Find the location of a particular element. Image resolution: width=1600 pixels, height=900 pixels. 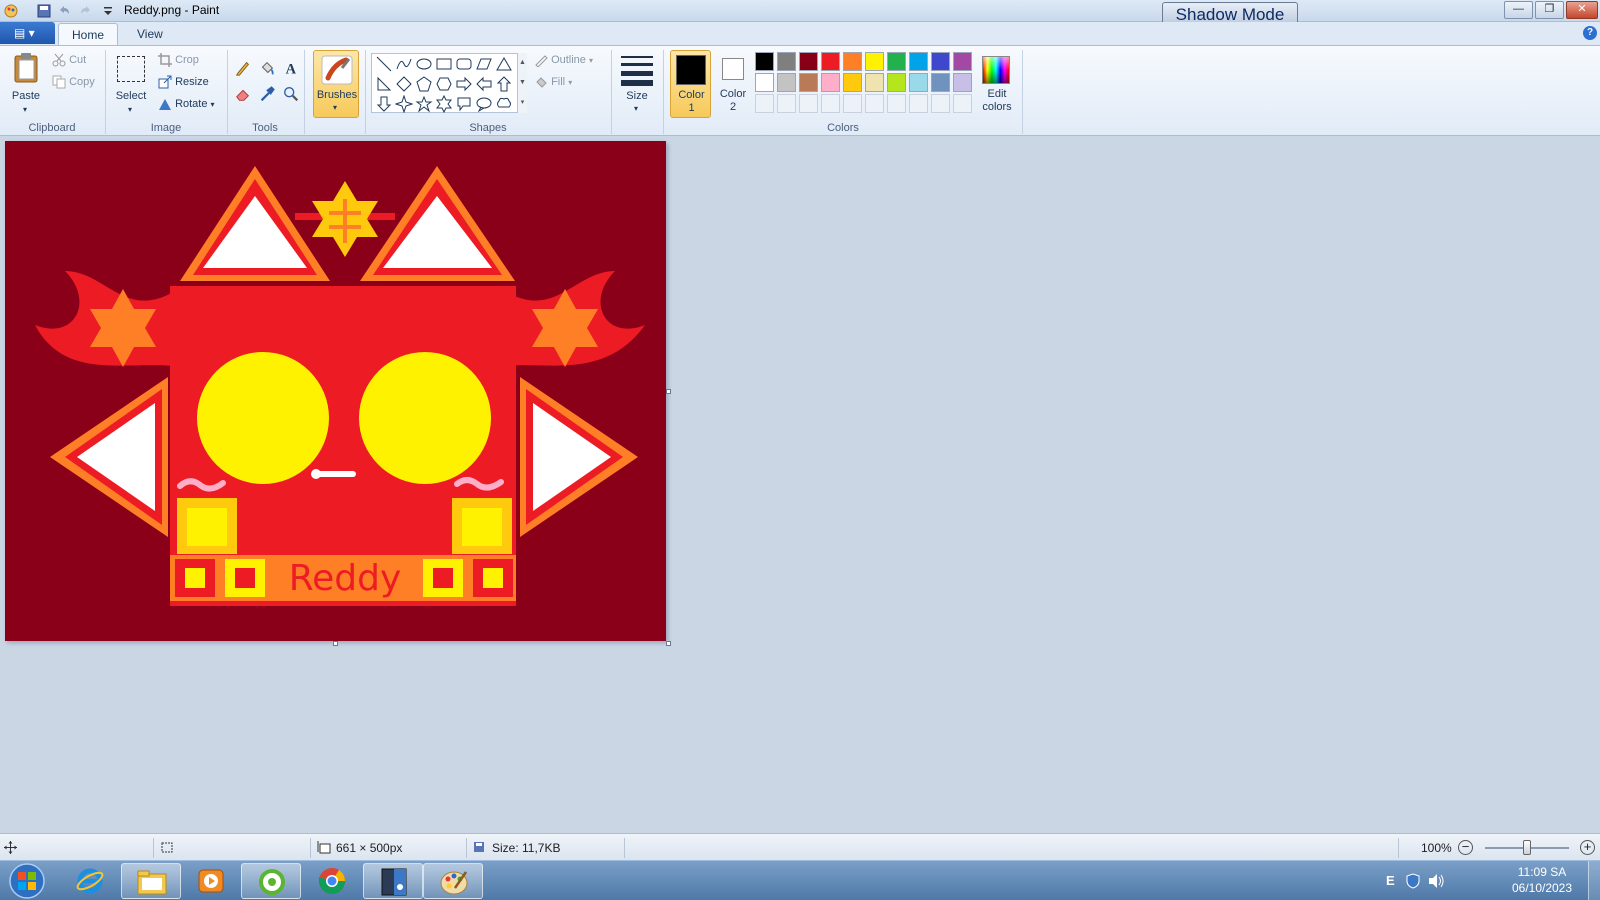

pentagon-shape-icon is located at coordinates (424, 84).